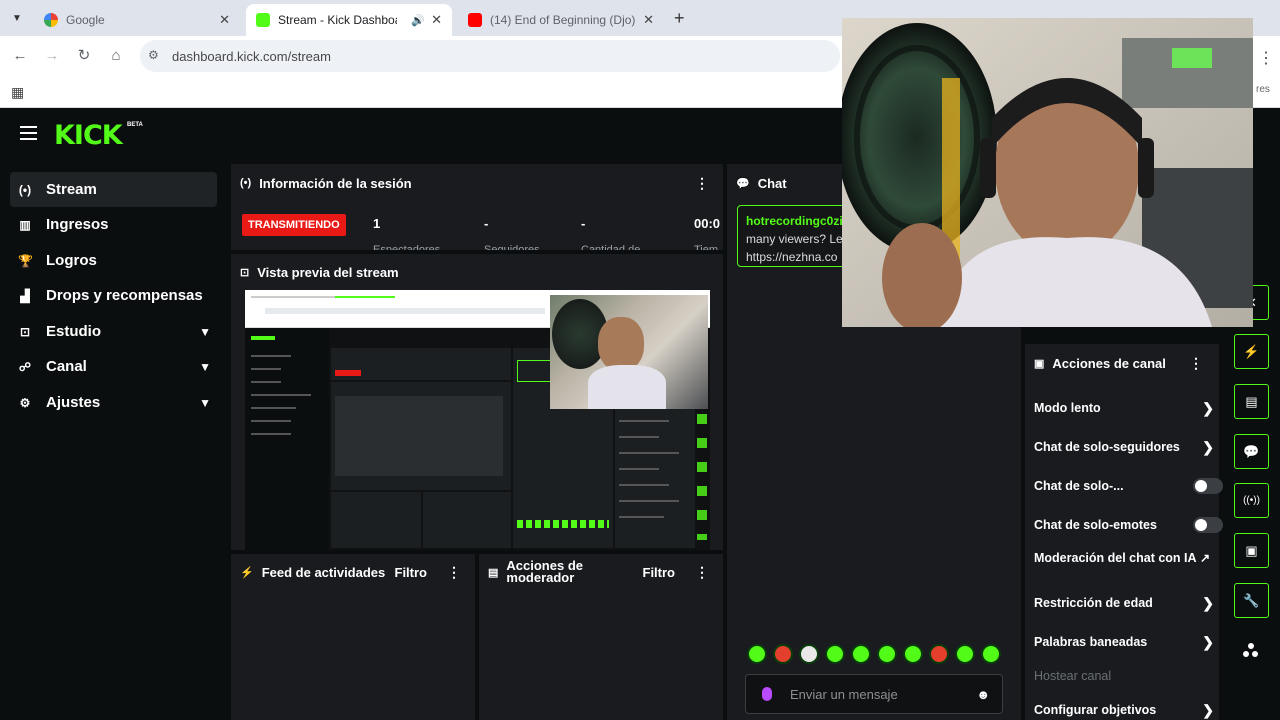 The image size is (1280, 720). What do you see at coordinates (1124, 408) in the screenshot?
I see `channel-action-slow-mode: Modo lento ❯` at bounding box center [1124, 408].